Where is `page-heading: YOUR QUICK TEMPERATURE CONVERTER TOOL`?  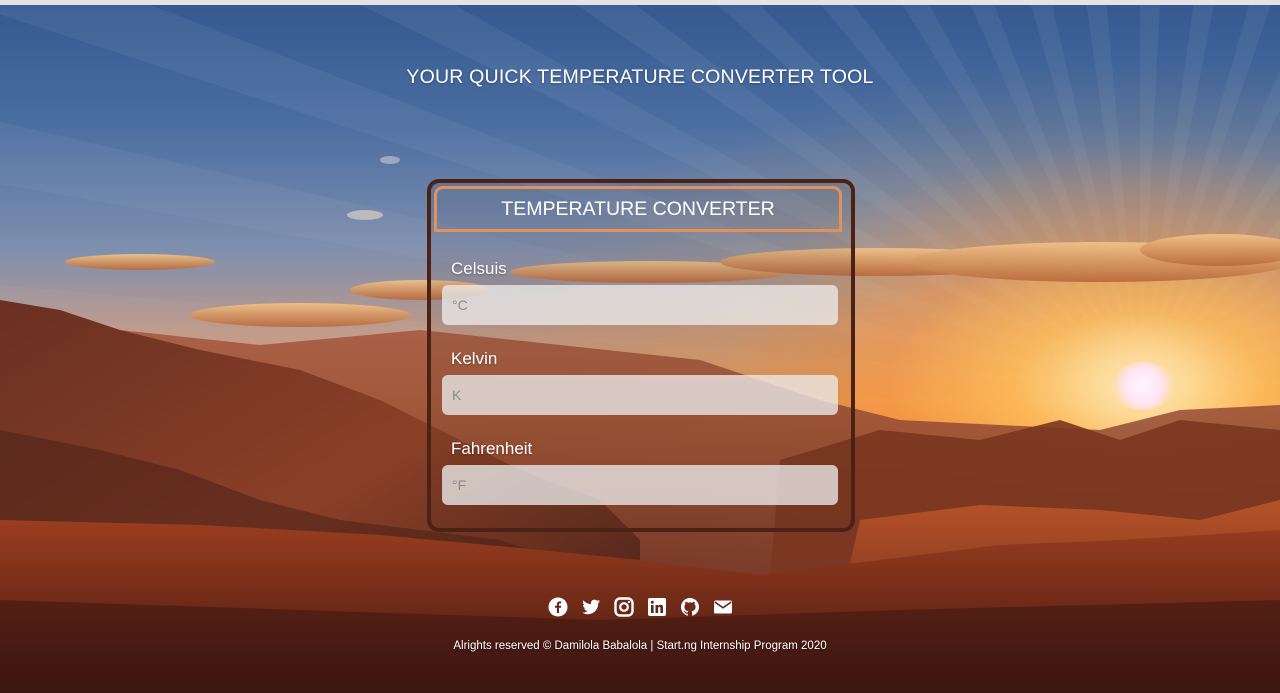 page-heading: YOUR QUICK TEMPERATURE CONVERTER TOOL is located at coordinates (640, 77).